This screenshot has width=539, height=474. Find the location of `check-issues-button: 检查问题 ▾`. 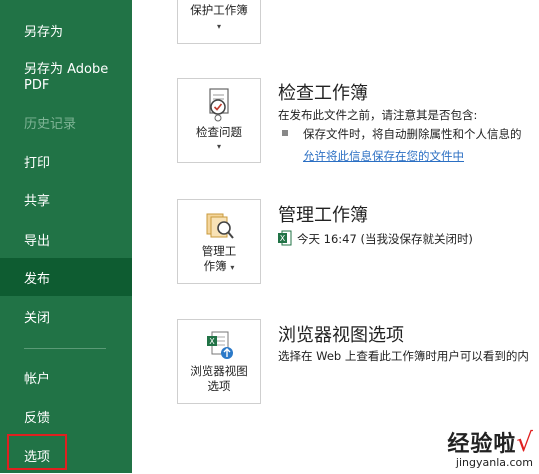

check-issues-button: 检查问题 ▾ is located at coordinates (219, 120).